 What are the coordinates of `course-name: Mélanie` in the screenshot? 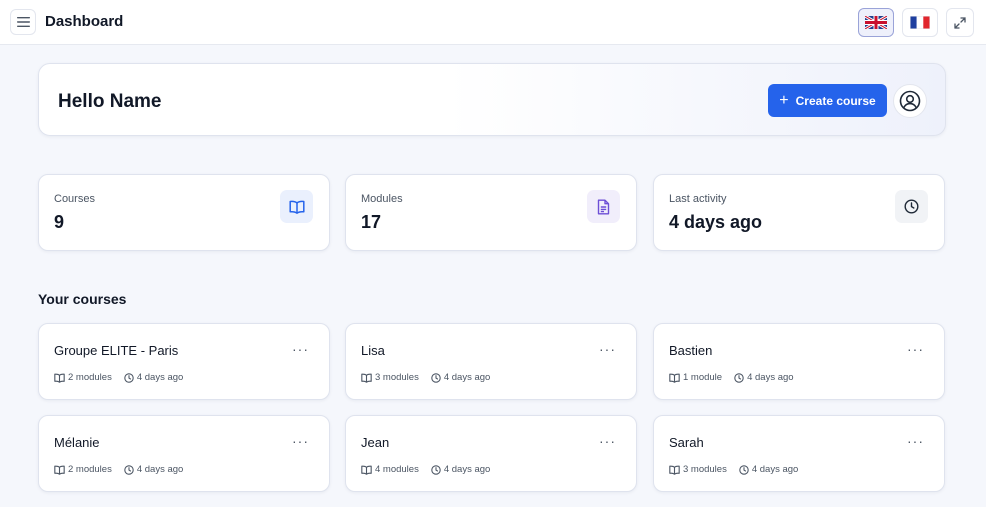 It's located at (77, 442).